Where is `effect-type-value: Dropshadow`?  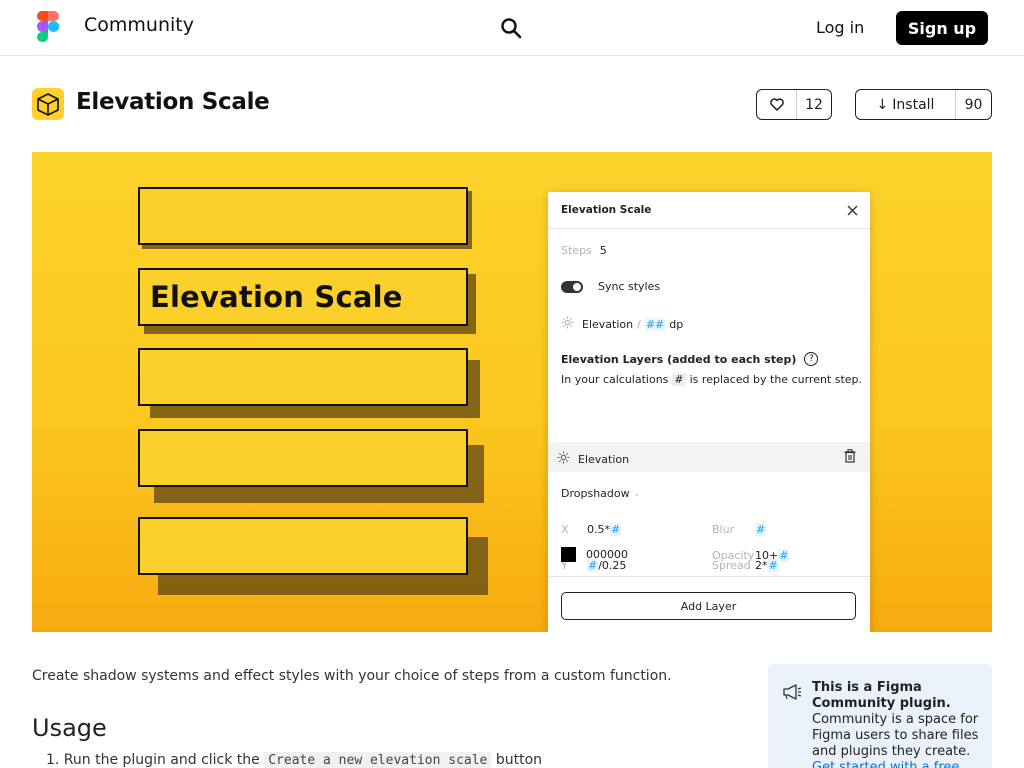 effect-type-value: Dropshadow is located at coordinates (595, 493).